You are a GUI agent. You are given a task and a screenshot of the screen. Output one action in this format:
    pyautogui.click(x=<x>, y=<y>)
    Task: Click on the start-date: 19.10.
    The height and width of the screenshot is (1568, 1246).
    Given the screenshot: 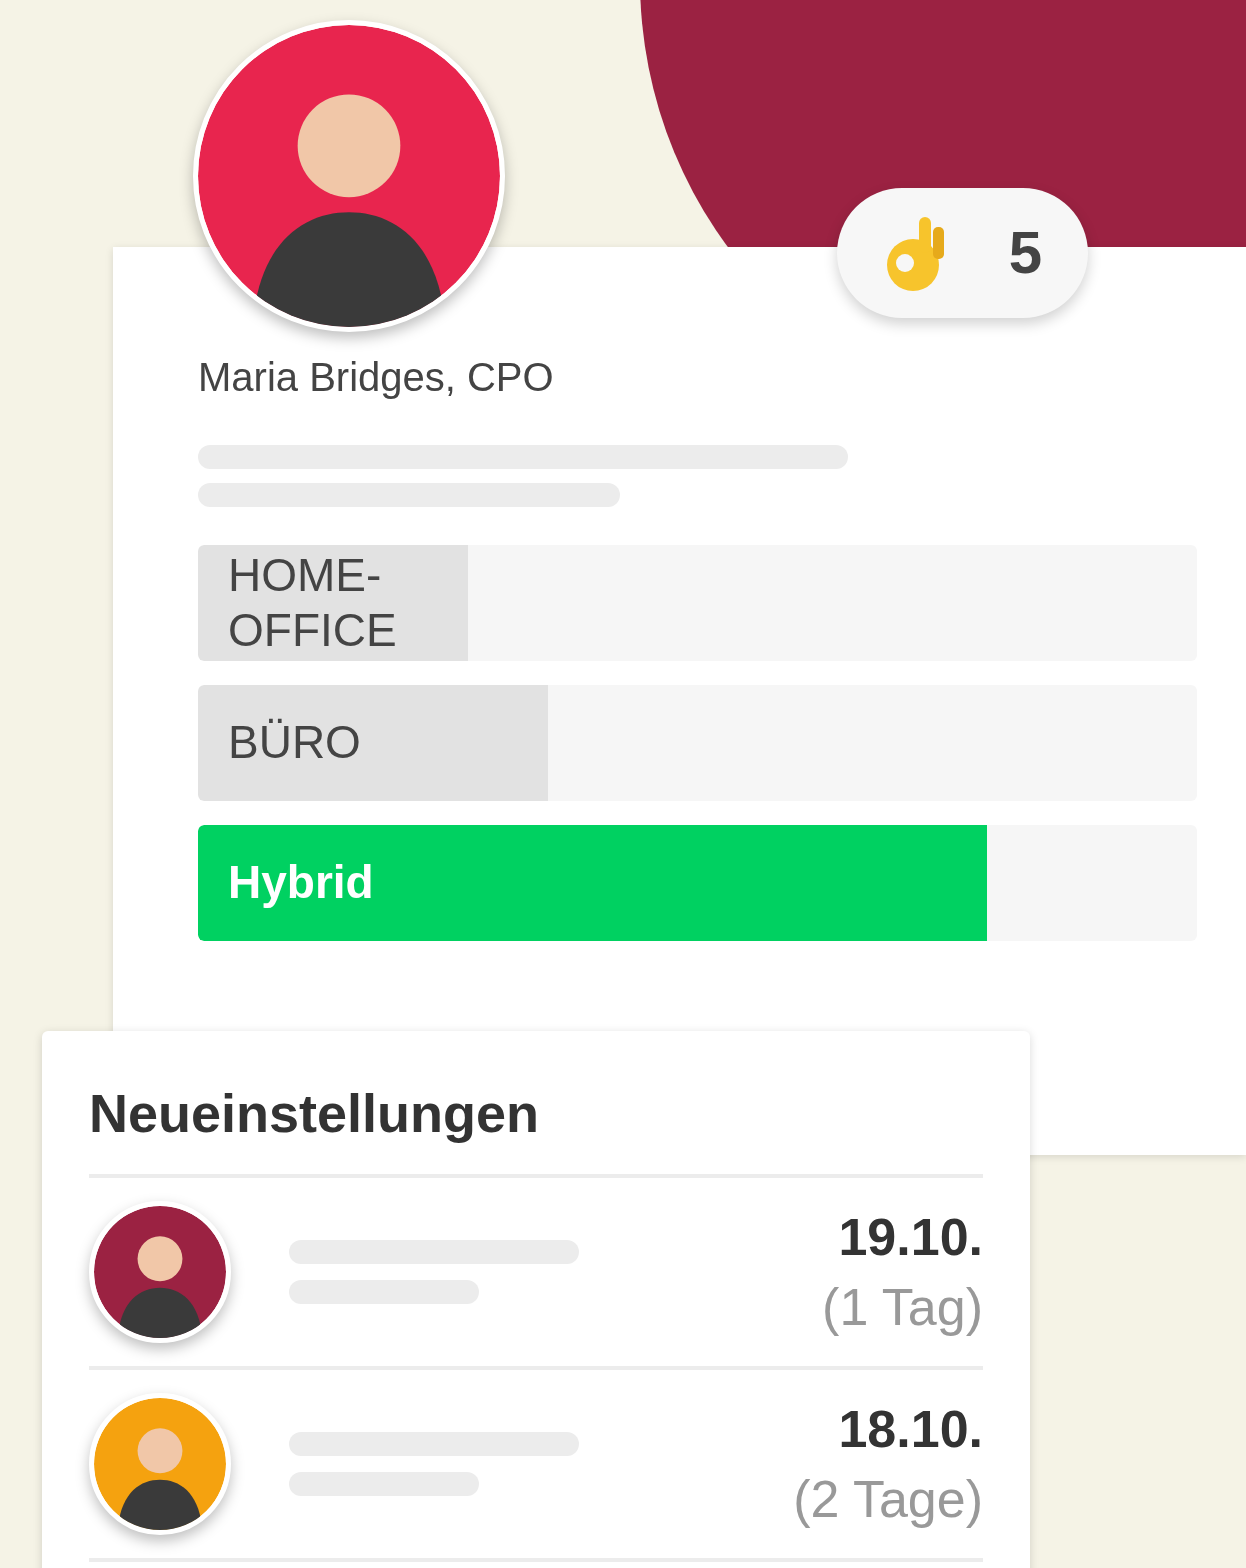 What is the action you would take?
    pyautogui.click(x=910, y=1237)
    